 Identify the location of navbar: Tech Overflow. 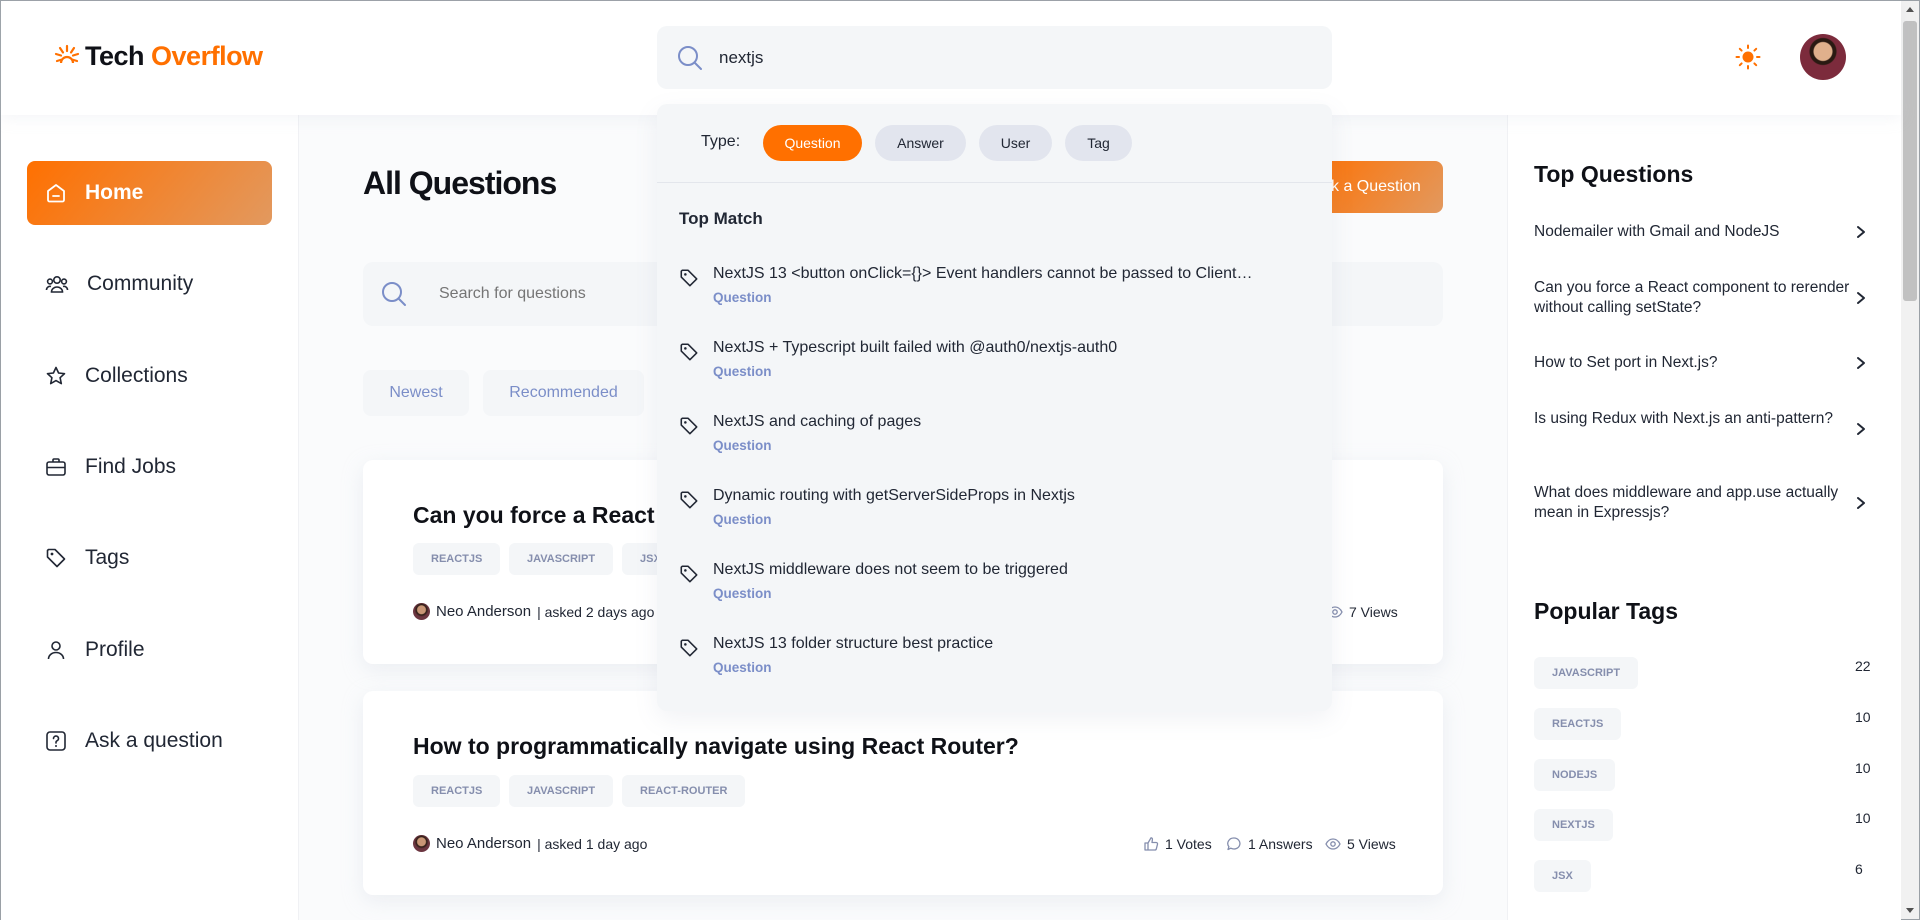
(951, 58).